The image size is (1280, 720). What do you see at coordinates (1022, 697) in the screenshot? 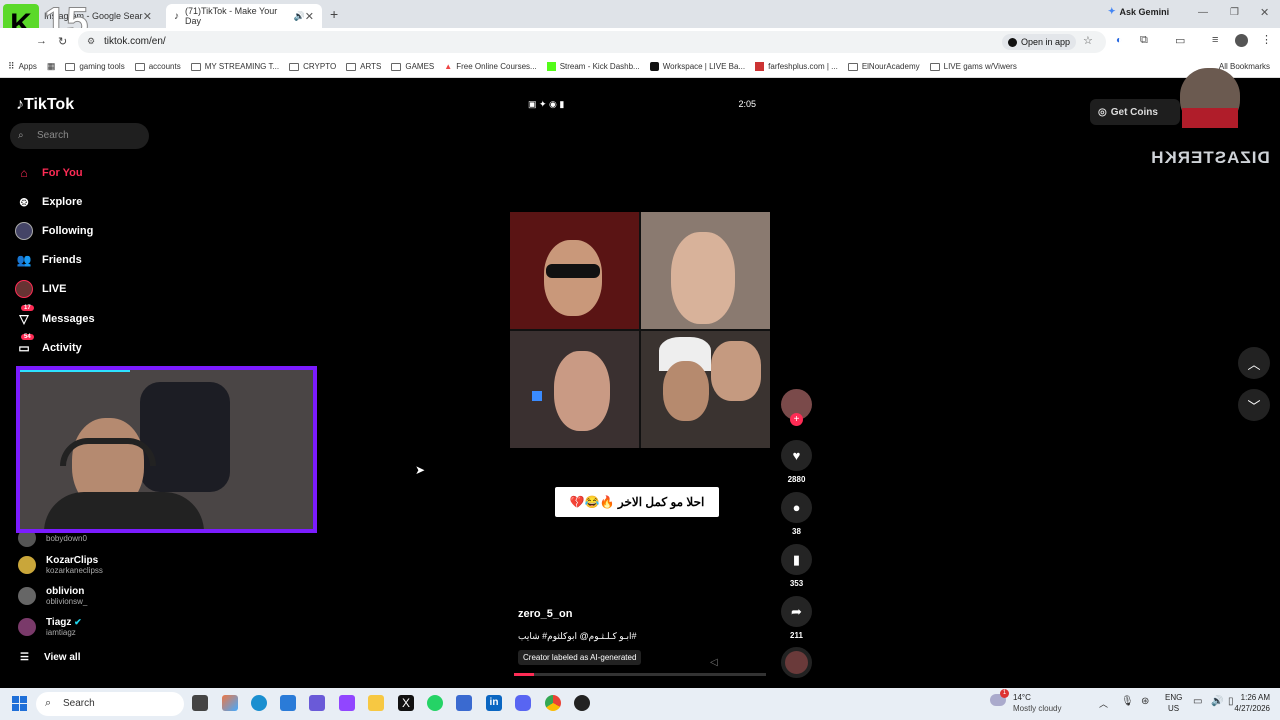
I see `weather-temp: 14°C` at bounding box center [1022, 697].